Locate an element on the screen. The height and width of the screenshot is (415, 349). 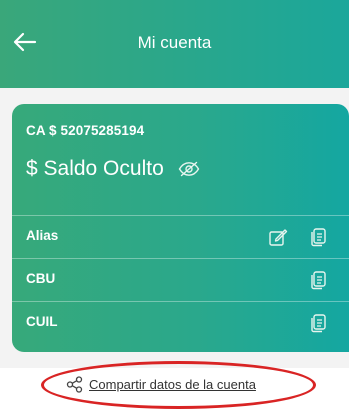
cbu-row: CBU is located at coordinates (180, 279).